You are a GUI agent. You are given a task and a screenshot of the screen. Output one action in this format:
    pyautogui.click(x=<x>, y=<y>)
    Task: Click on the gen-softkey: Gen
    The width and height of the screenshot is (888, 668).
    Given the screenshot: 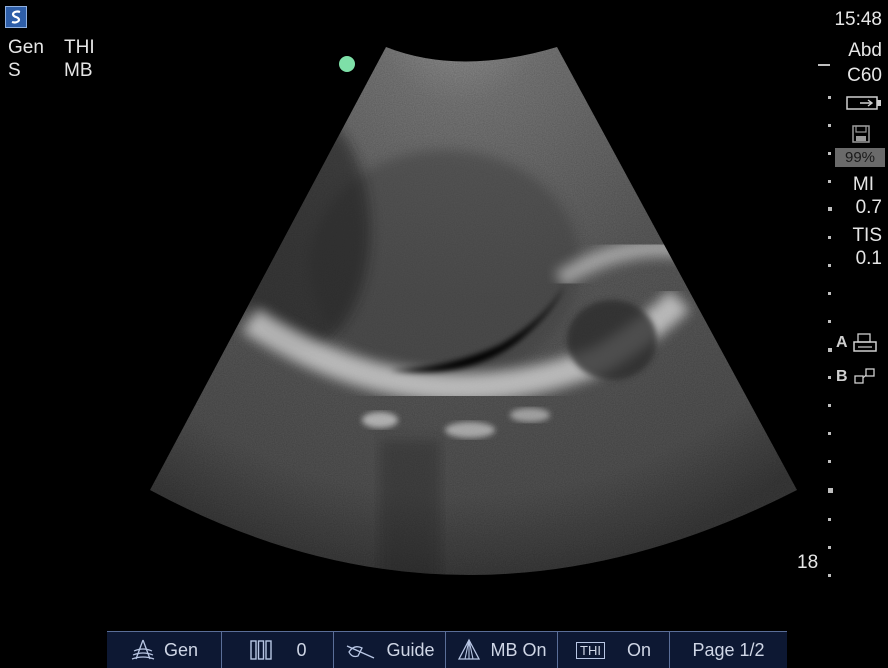 What is the action you would take?
    pyautogui.click(x=164, y=650)
    